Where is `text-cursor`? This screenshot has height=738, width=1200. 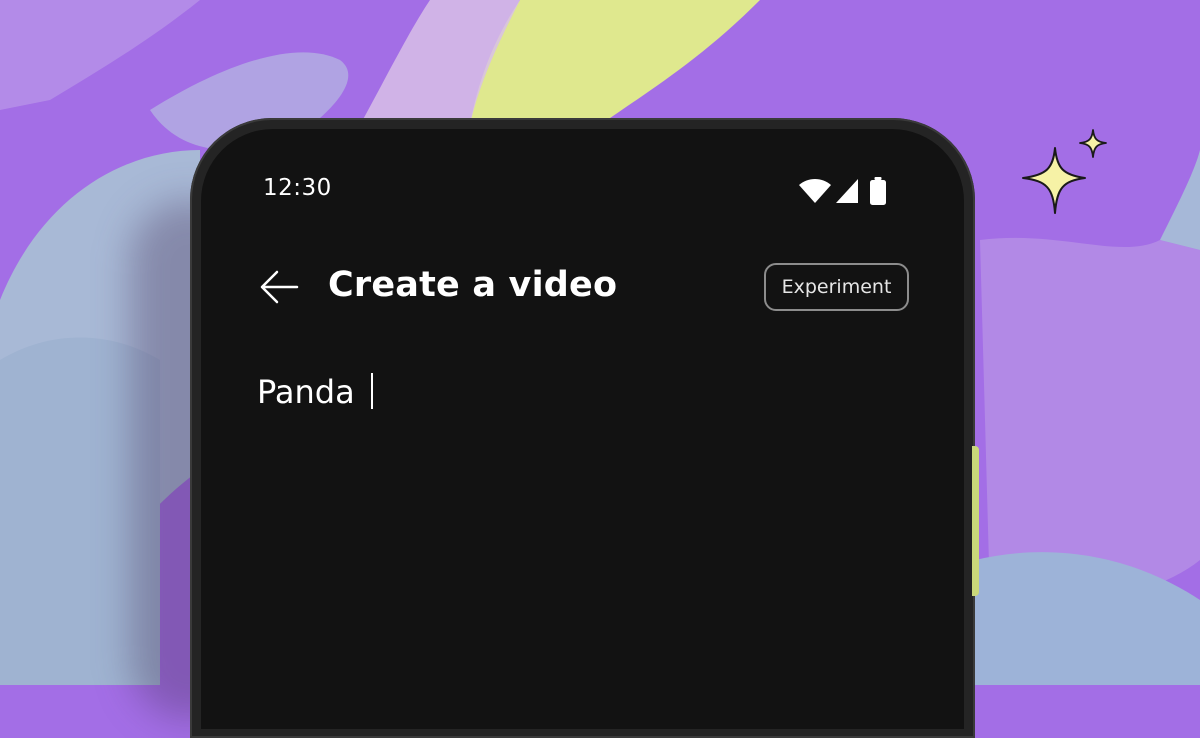
text-cursor is located at coordinates (372, 391).